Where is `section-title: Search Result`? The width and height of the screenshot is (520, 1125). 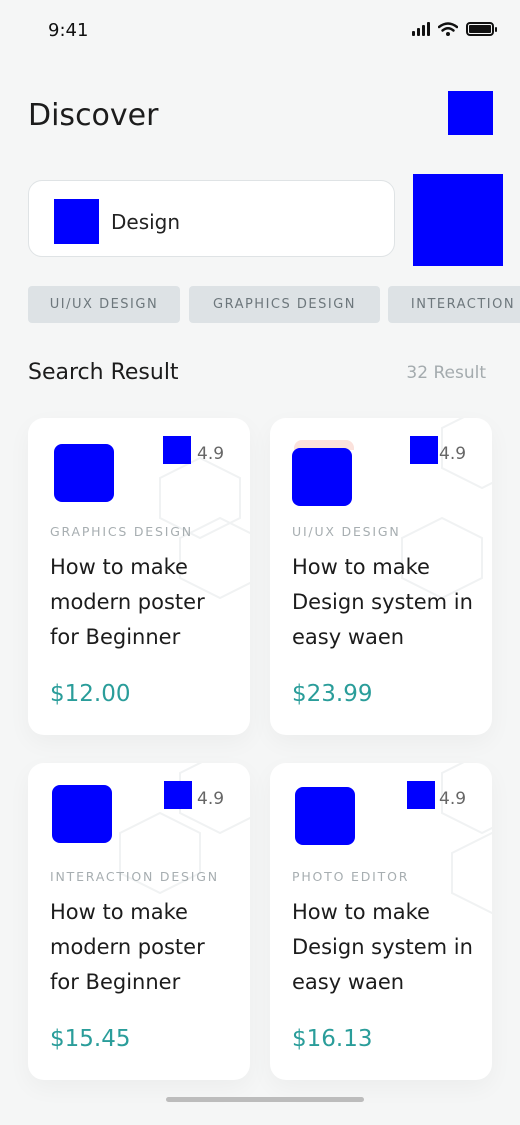
section-title: Search Result is located at coordinates (103, 372).